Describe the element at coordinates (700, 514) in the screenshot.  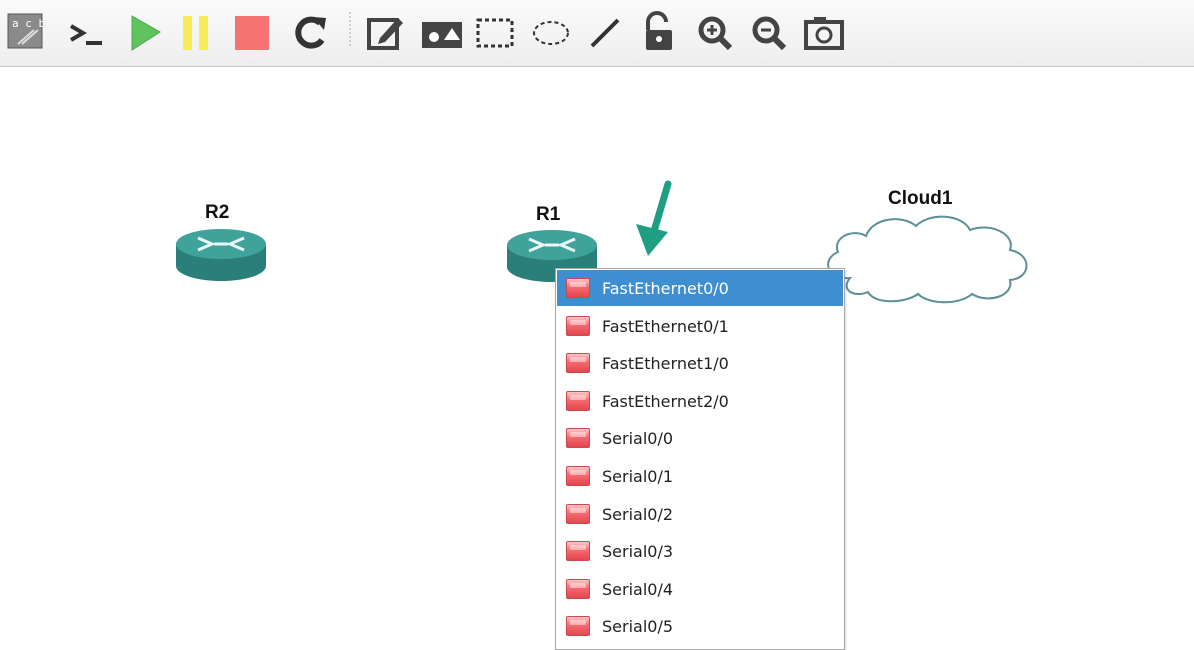
I see `menu-item-serial0-2: Serial0/2` at that location.